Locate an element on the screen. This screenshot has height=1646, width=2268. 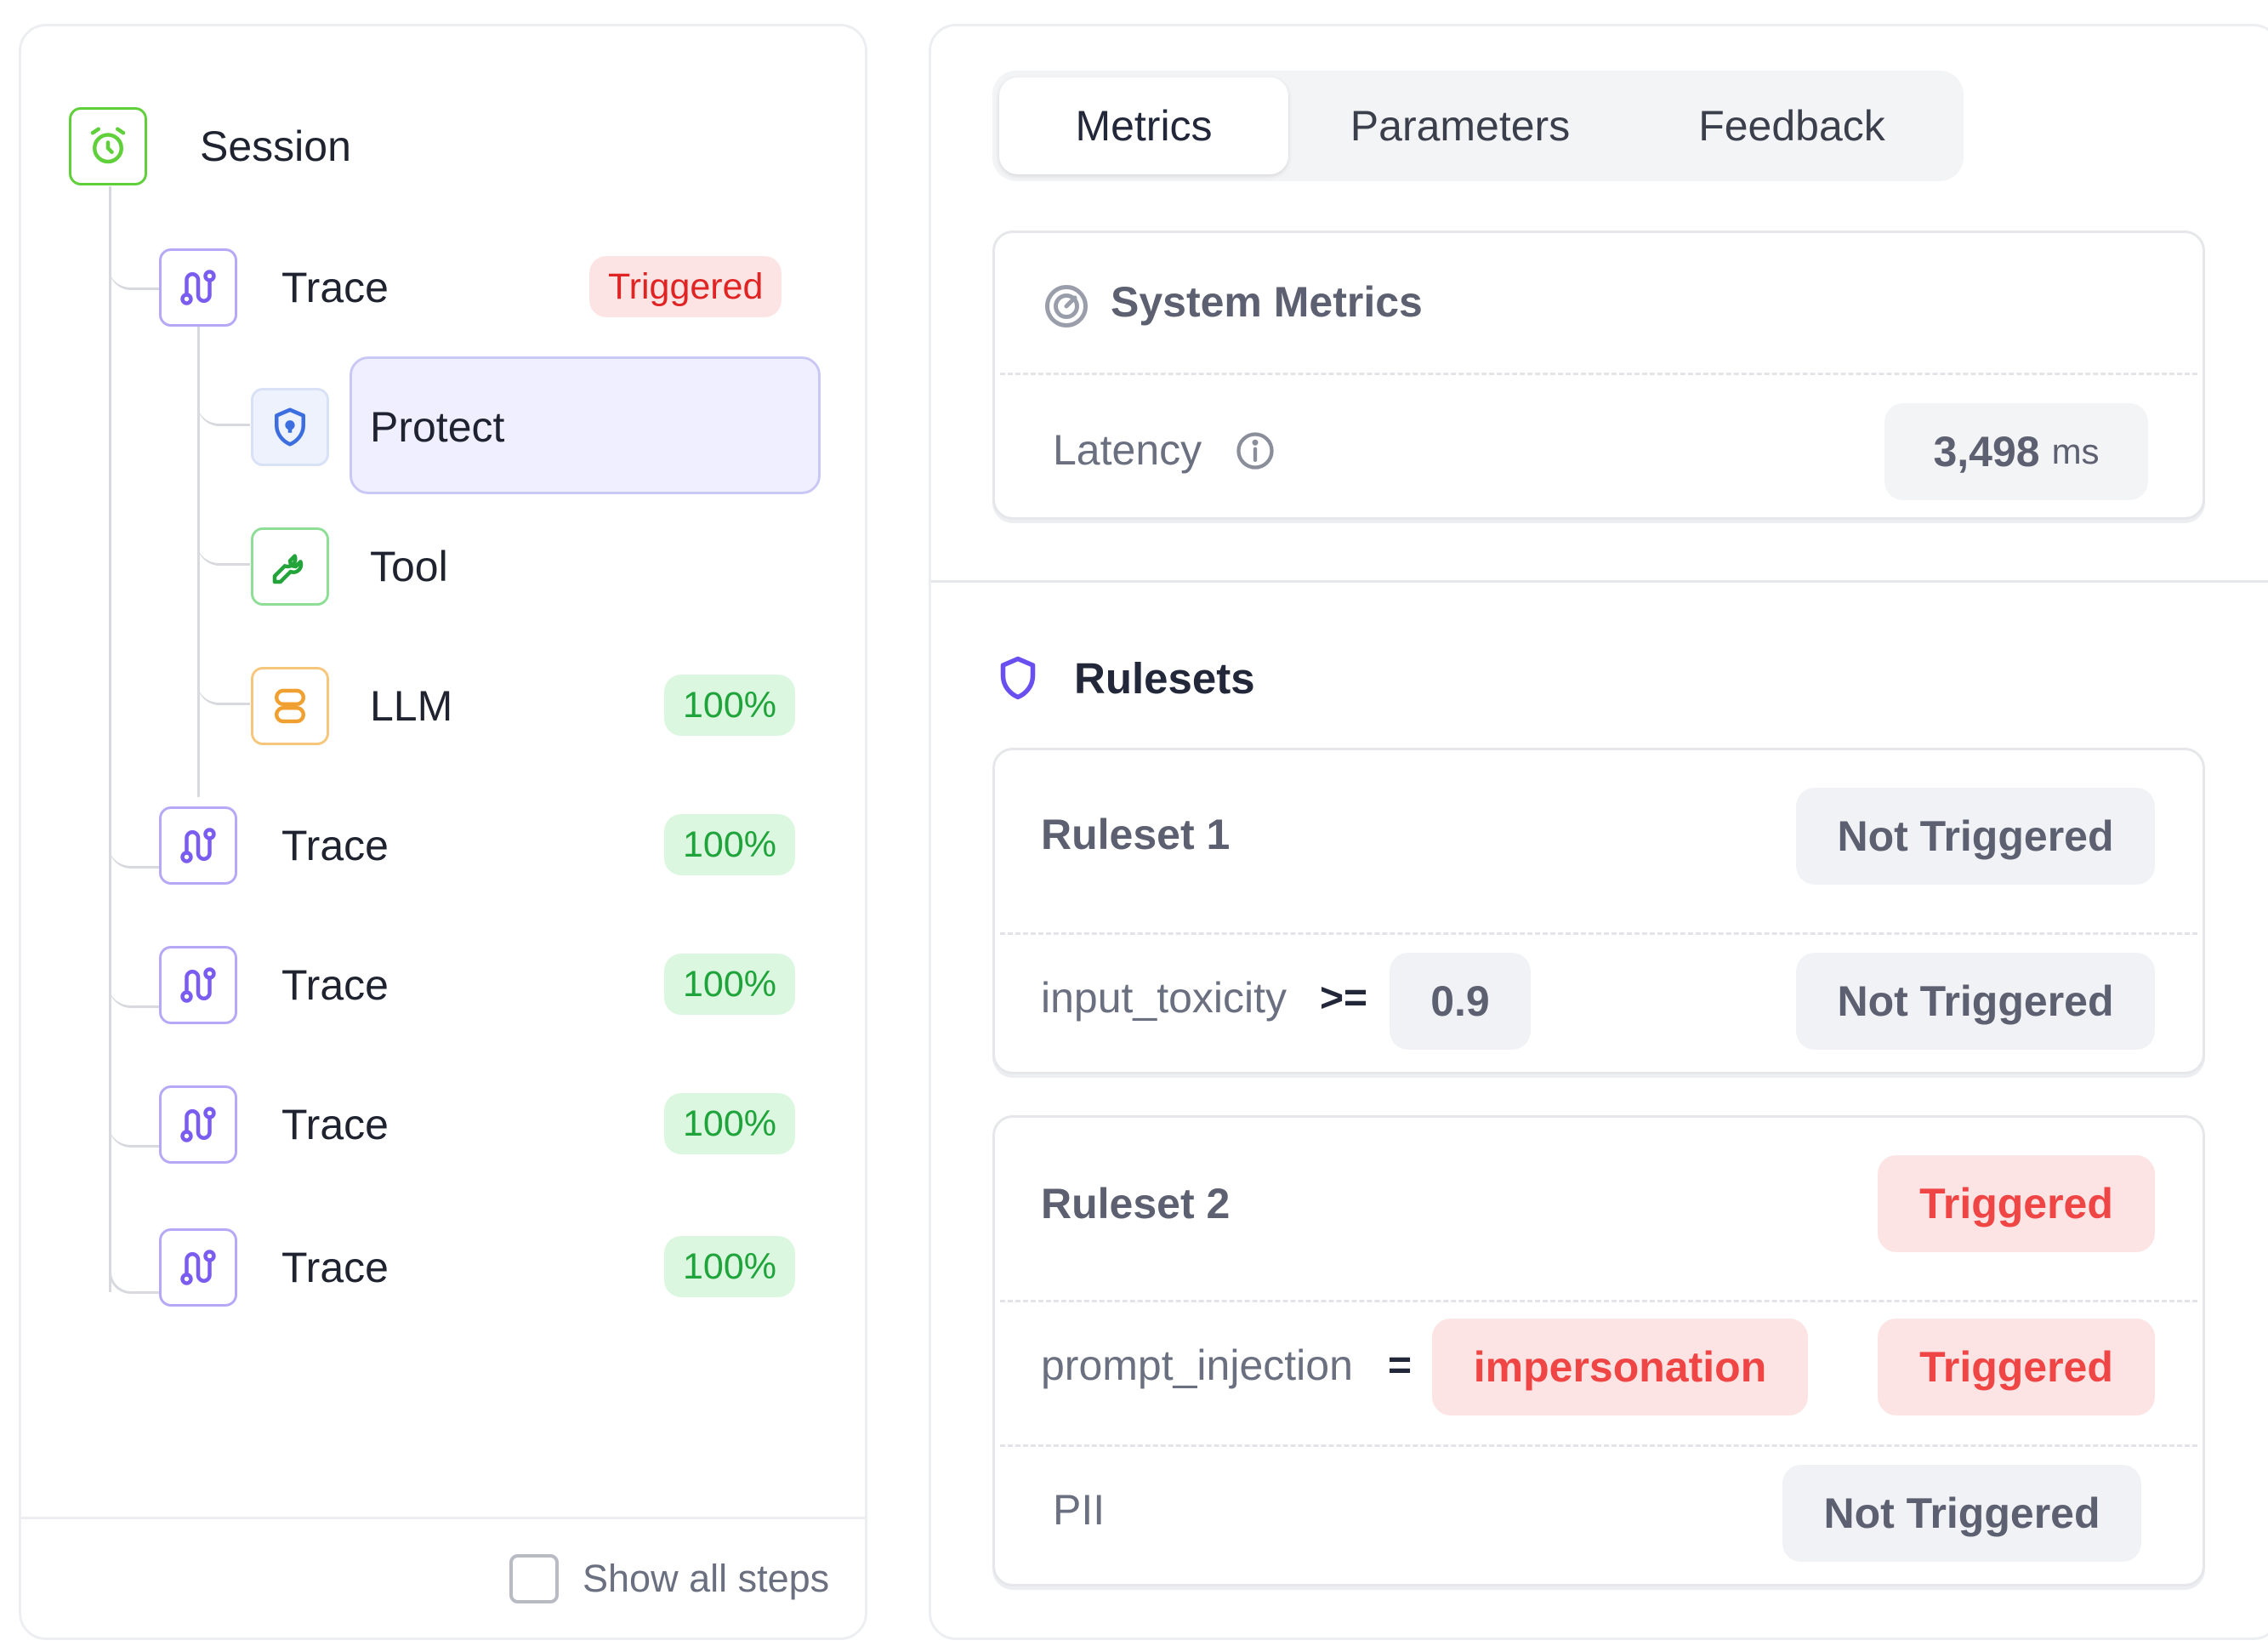
show-all-steps-toggle: Show all steps is located at coordinates (669, 1578).